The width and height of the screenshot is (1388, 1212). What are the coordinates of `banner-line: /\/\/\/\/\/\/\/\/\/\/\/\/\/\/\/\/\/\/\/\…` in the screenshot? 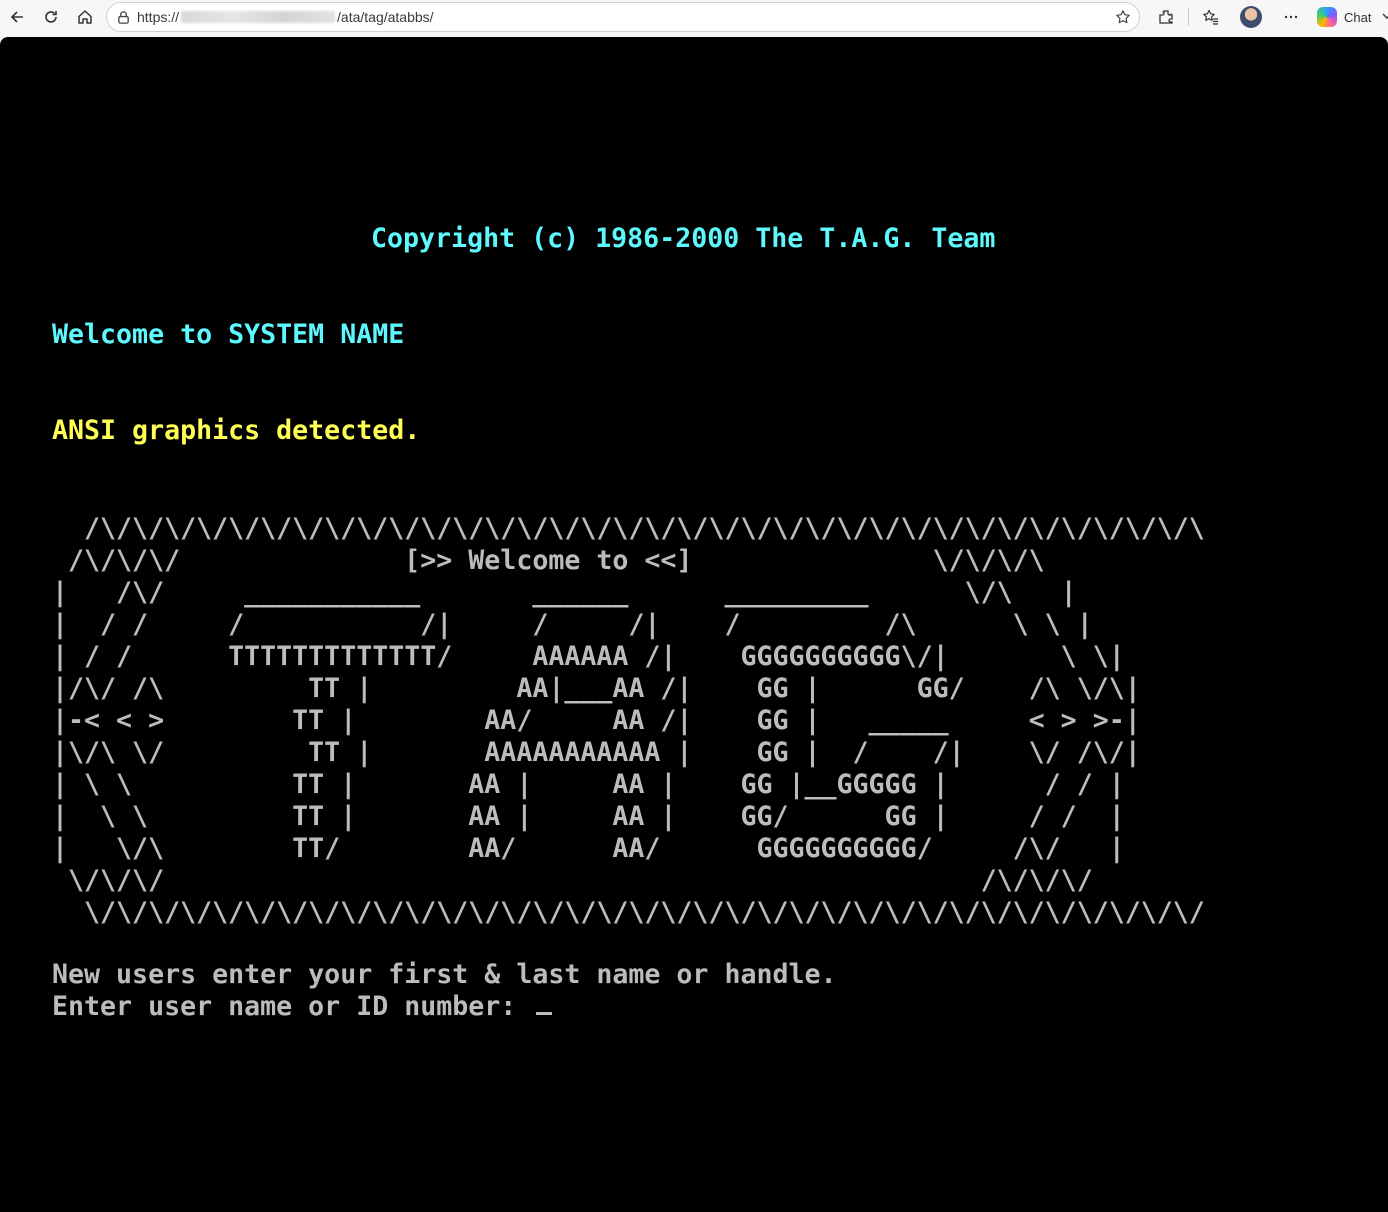 It's located at (628, 528).